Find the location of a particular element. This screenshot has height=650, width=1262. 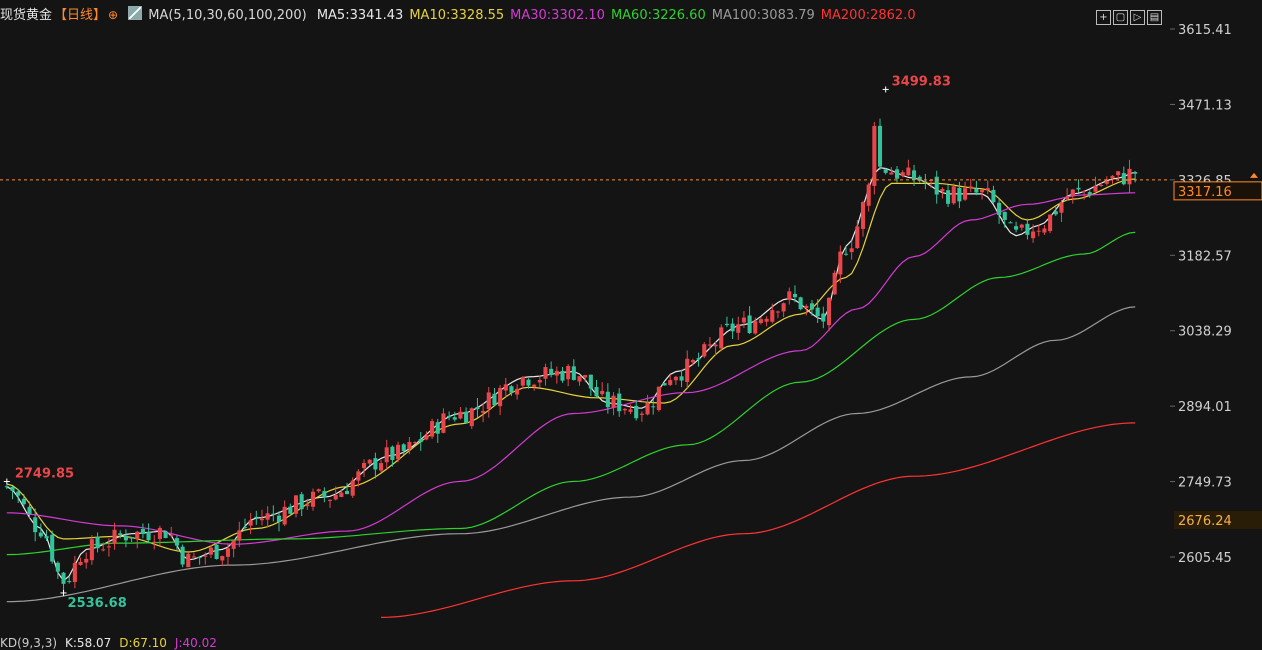

kd-j-value: J:40.02 is located at coordinates (195, 643).